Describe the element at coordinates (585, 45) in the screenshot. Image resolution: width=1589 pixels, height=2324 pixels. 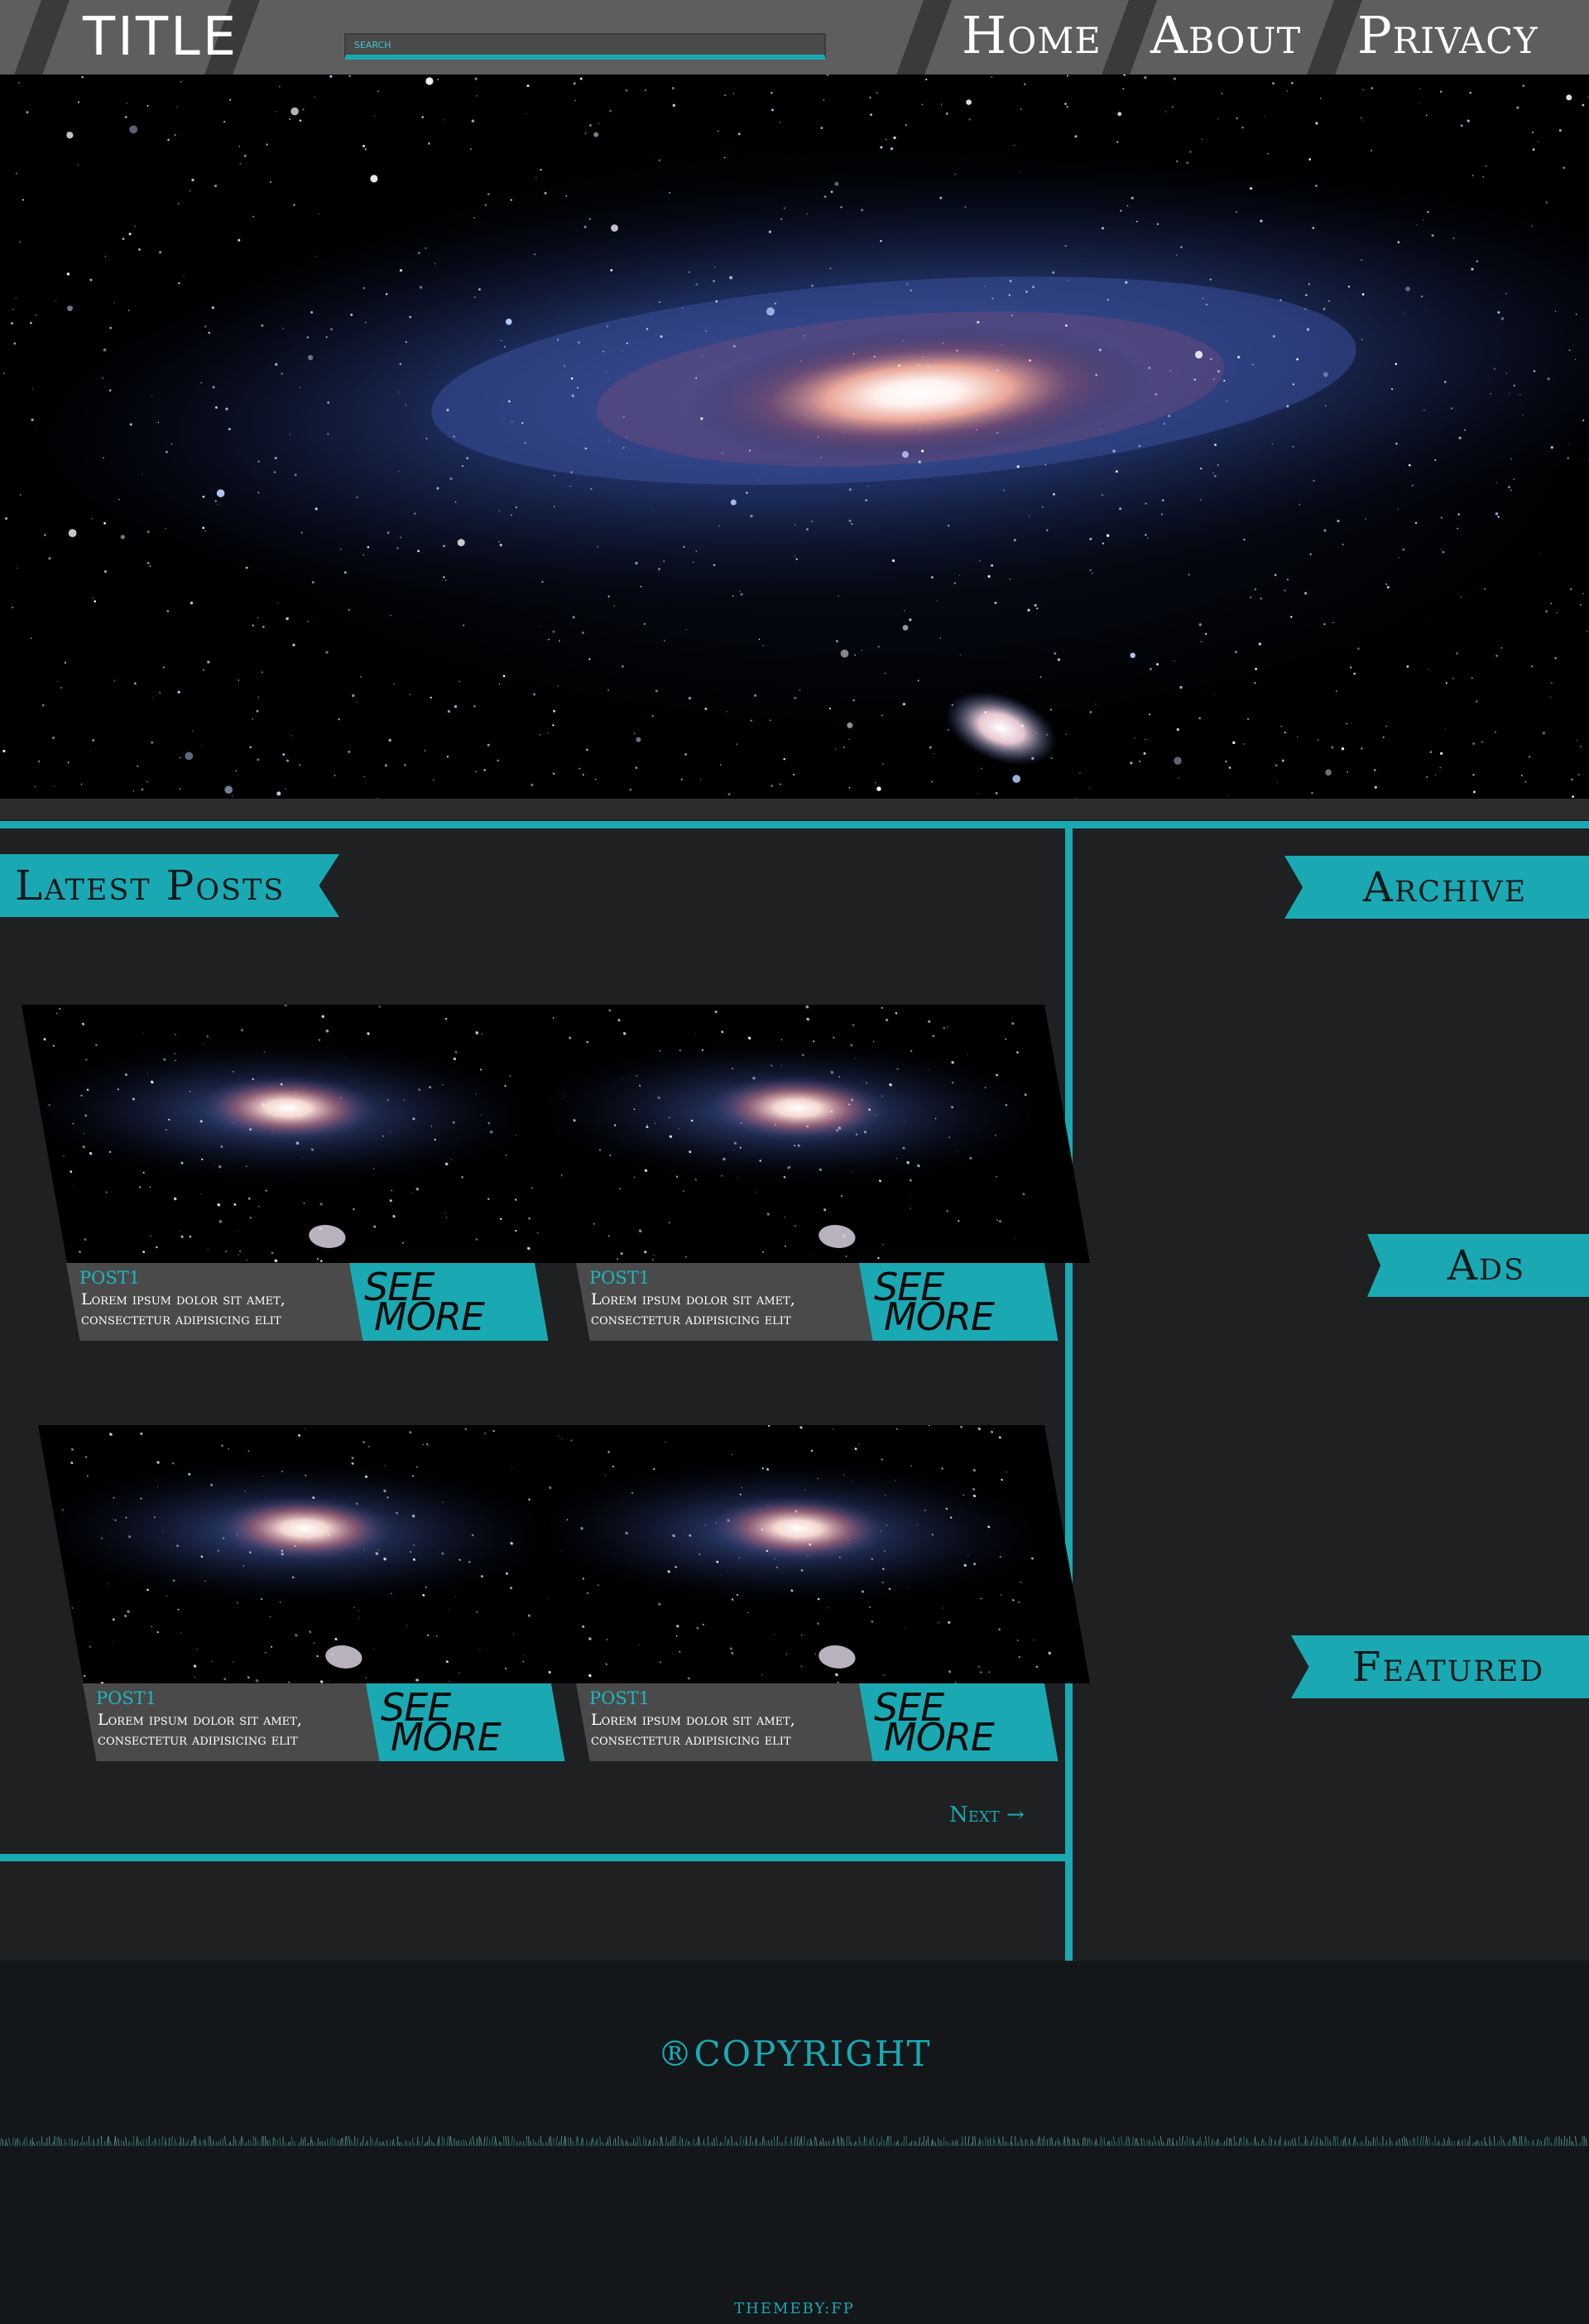
I see `search-input` at that location.